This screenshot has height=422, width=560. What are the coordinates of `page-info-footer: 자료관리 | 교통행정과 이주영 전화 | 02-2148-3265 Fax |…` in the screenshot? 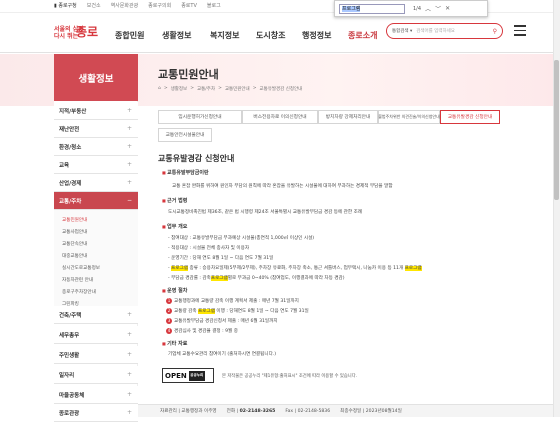 It's located at (349, 410).